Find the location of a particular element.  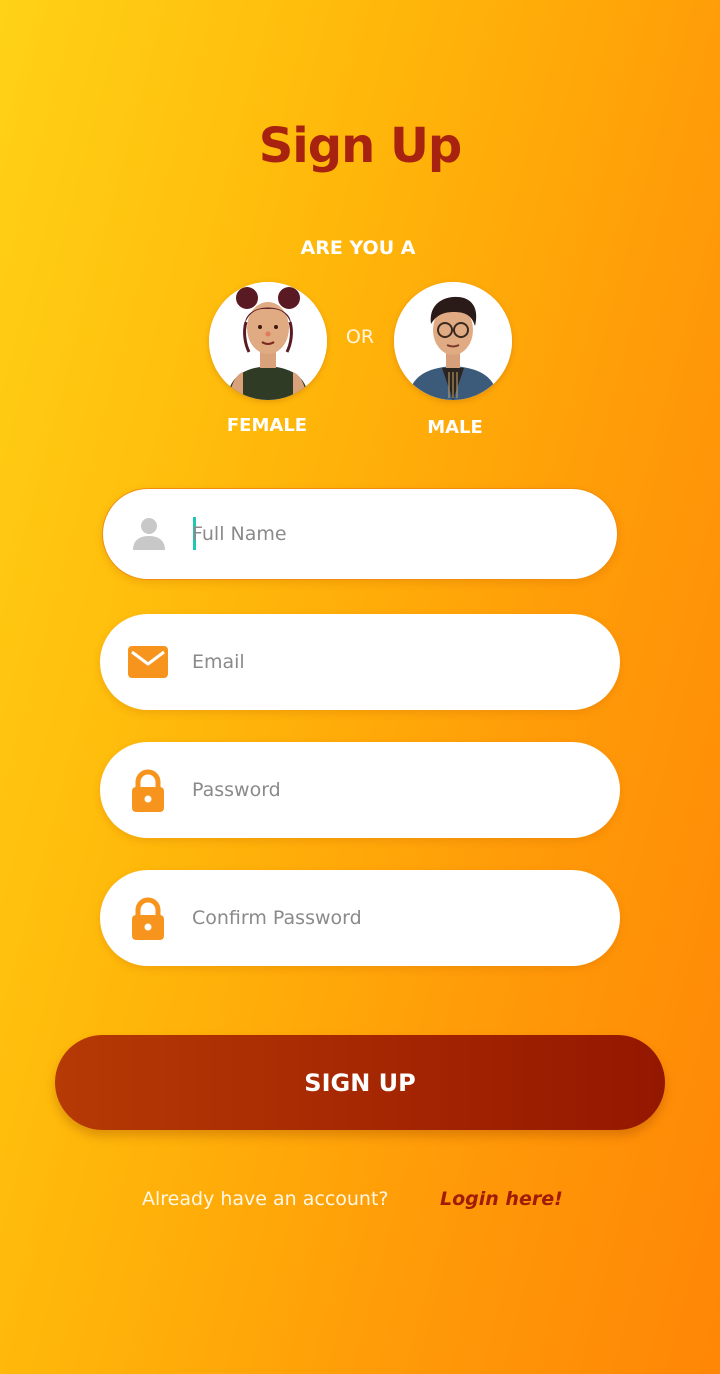

password-input is located at coordinates (392, 790).